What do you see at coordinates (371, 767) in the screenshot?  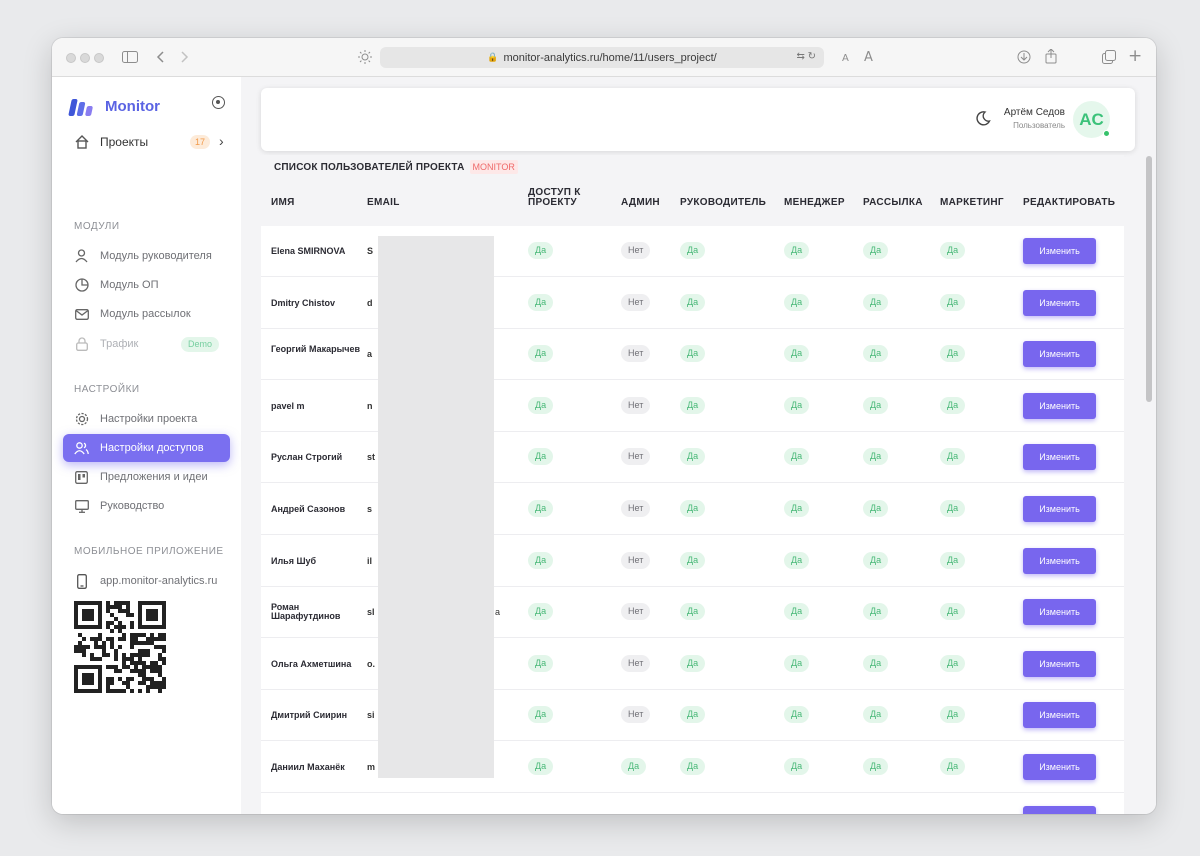 I see `cell-email: m` at bounding box center [371, 767].